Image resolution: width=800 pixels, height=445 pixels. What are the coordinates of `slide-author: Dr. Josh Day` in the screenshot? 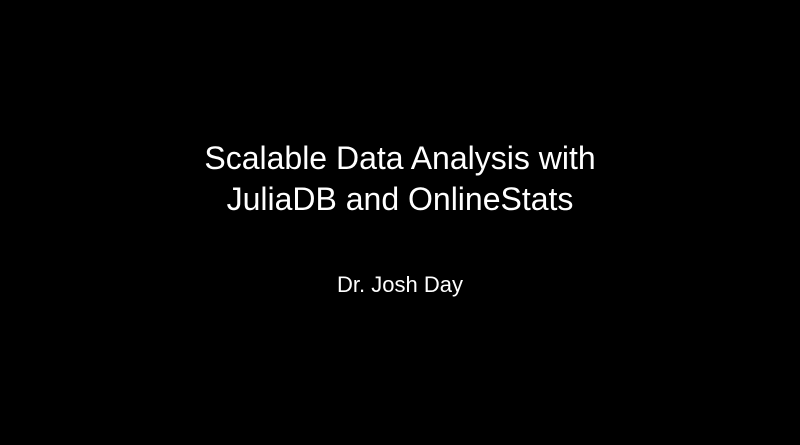 It's located at (400, 284).